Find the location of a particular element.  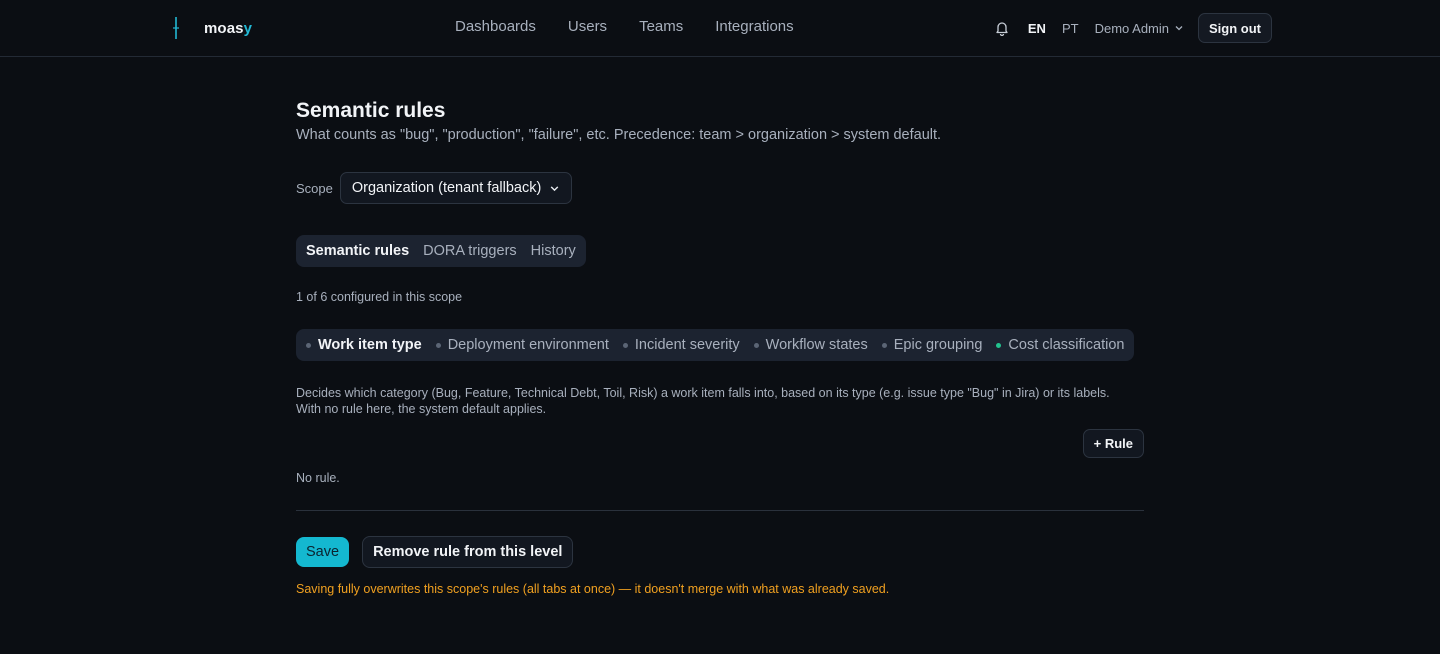

remove-rule-button: Remove rule from this level is located at coordinates (468, 552).